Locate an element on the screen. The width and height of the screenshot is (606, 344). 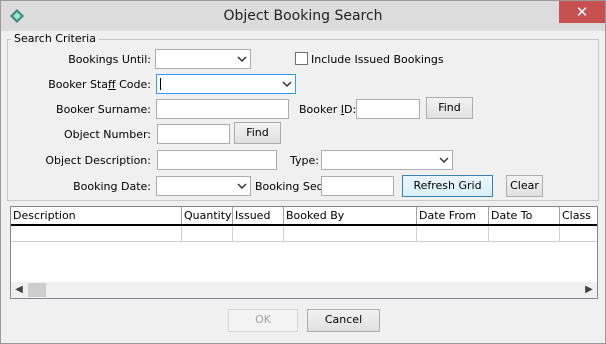
include-issued-label: Include Issued Bookings is located at coordinates (377, 59).